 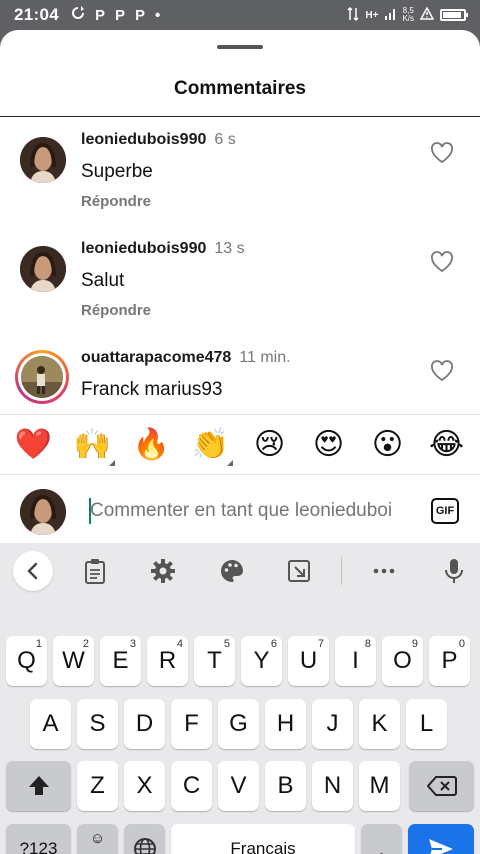 What do you see at coordinates (270, 444) in the screenshot?
I see `emoji-crying: 😢` at bounding box center [270, 444].